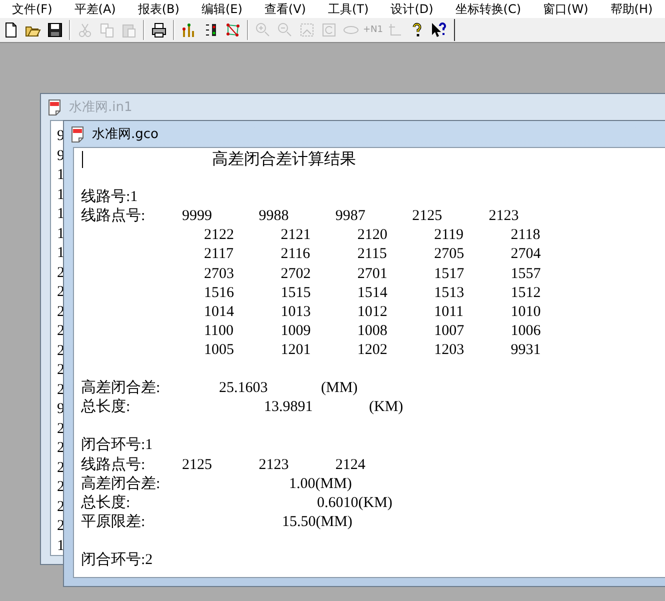 The height and width of the screenshot is (601, 665). I want to click on field-value: 13.9891, so click(288, 408).